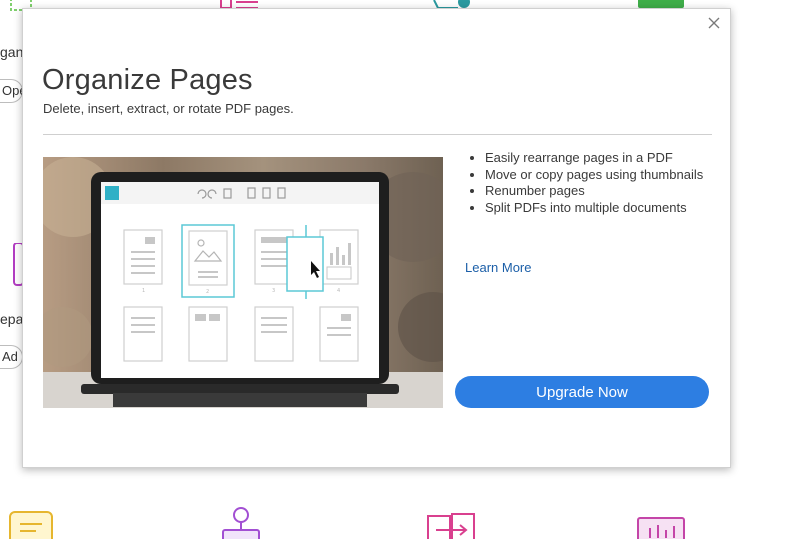  What do you see at coordinates (31, 525) in the screenshot?
I see `comment-tool-icon` at bounding box center [31, 525].